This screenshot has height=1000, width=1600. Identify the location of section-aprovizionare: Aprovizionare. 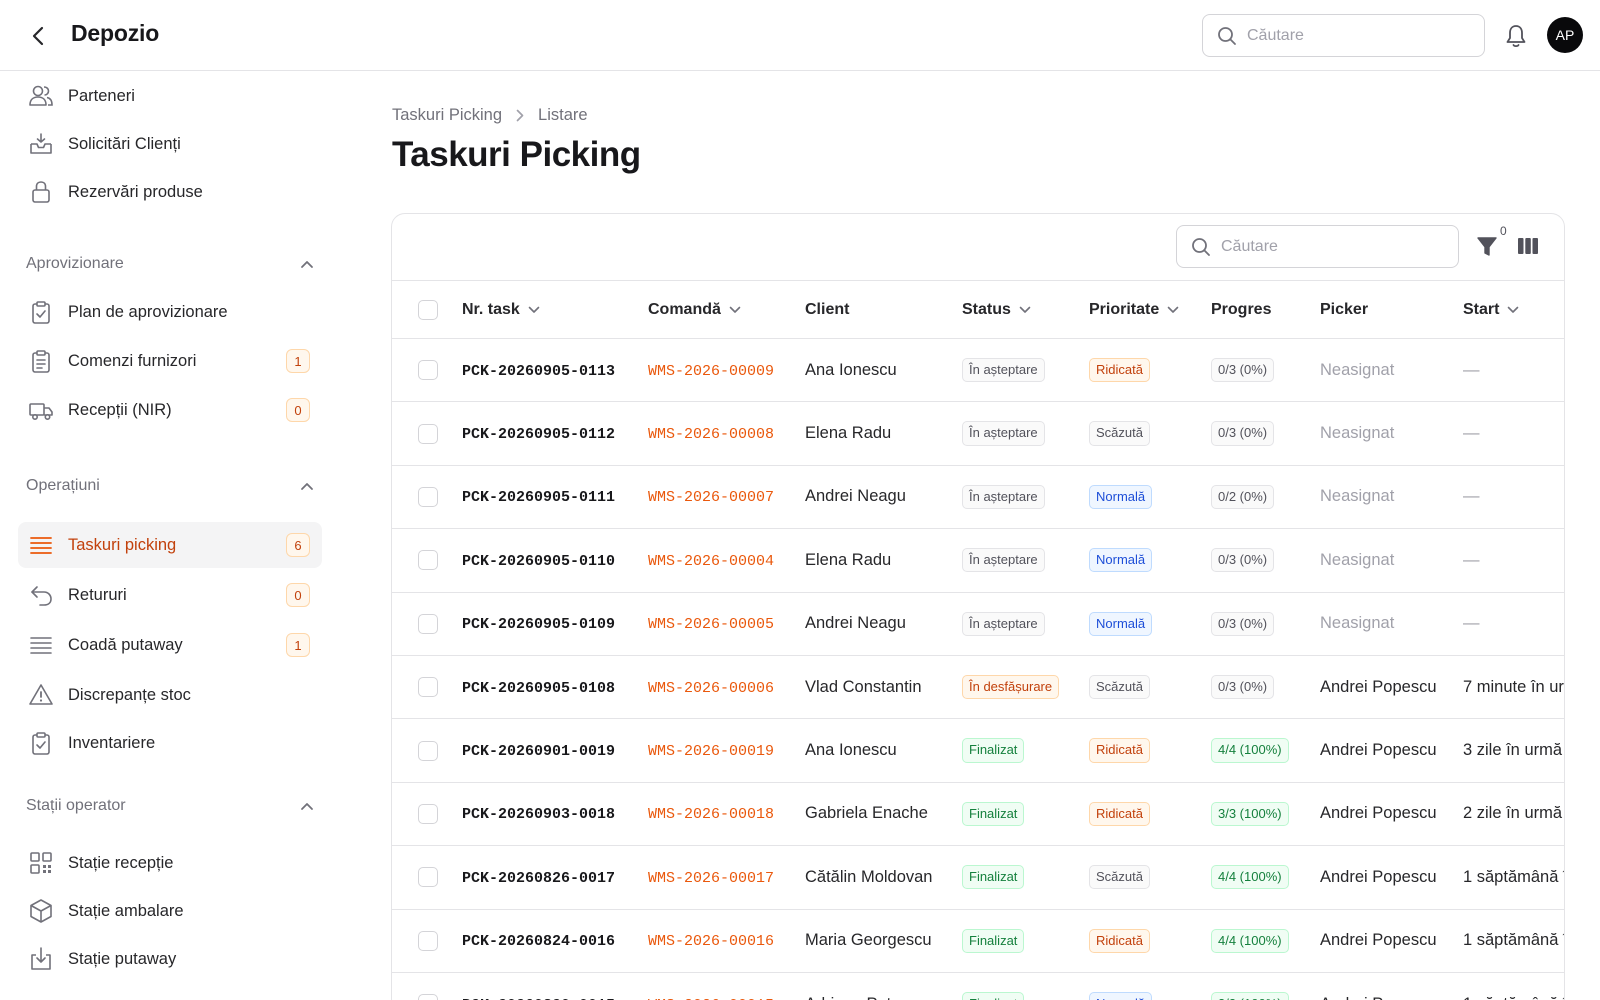
(170, 264).